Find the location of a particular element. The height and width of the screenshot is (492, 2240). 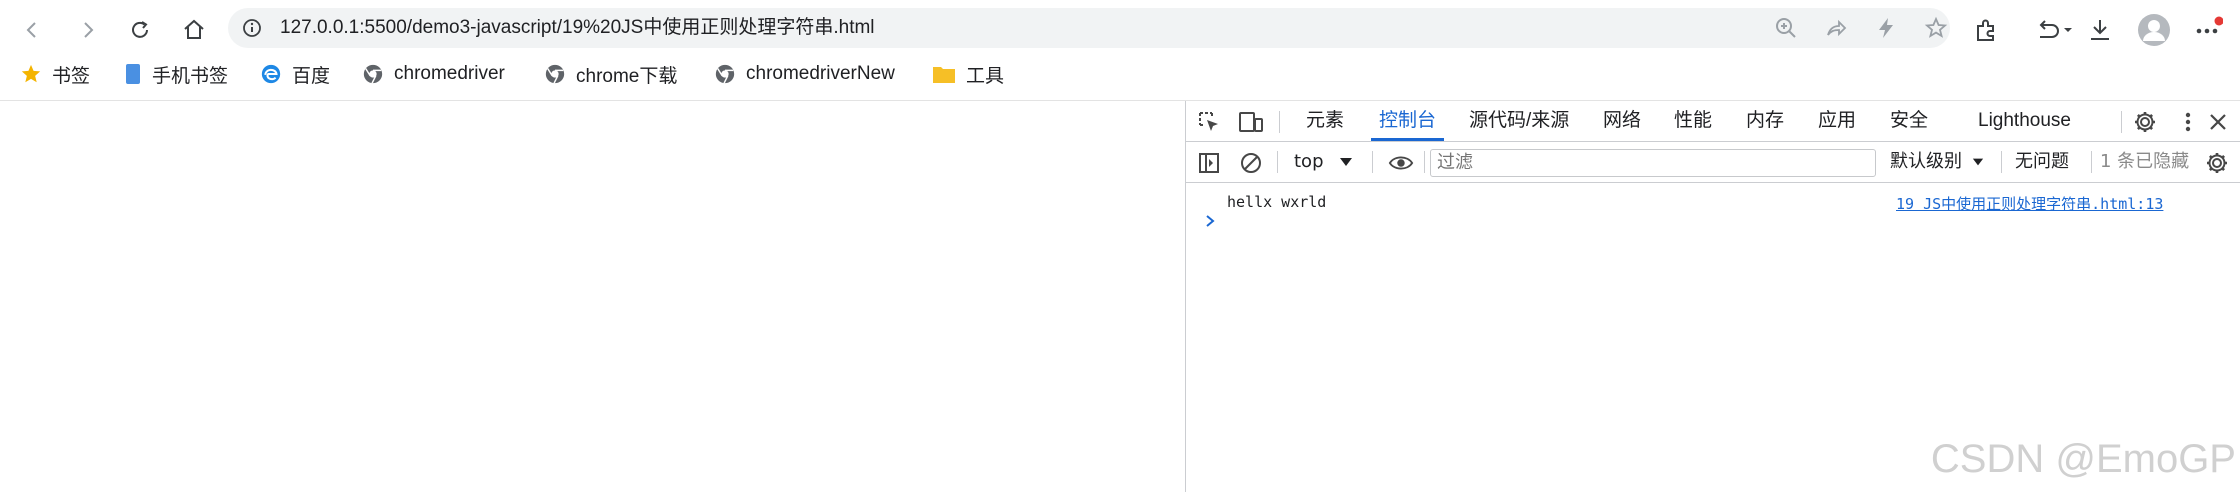

context-selector: top is located at coordinates (1323, 162).